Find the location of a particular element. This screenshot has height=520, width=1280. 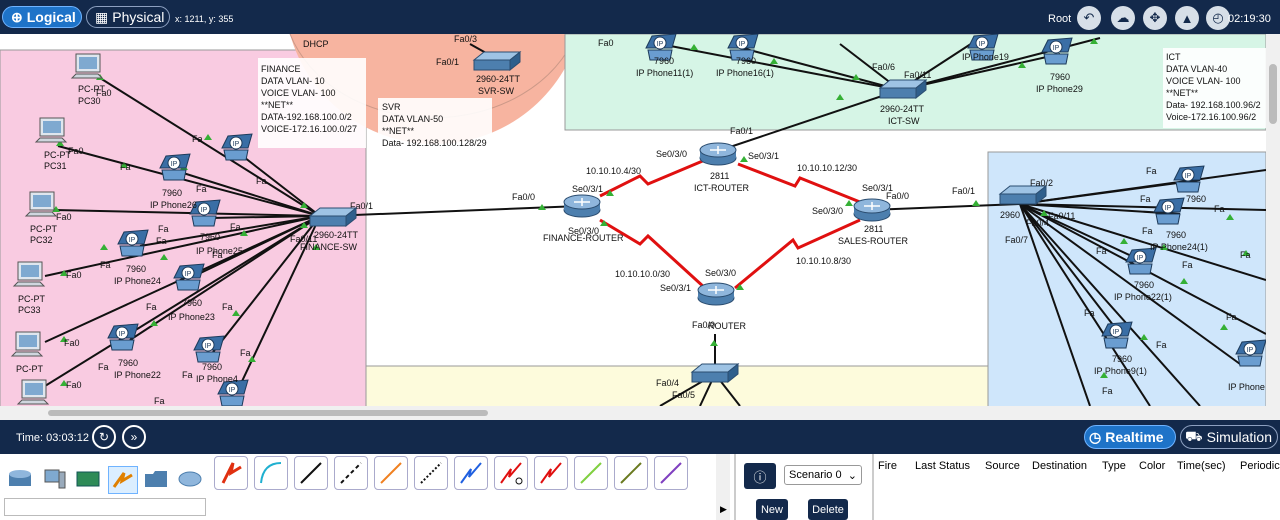

console-cable-icon is located at coordinates (271, 473).